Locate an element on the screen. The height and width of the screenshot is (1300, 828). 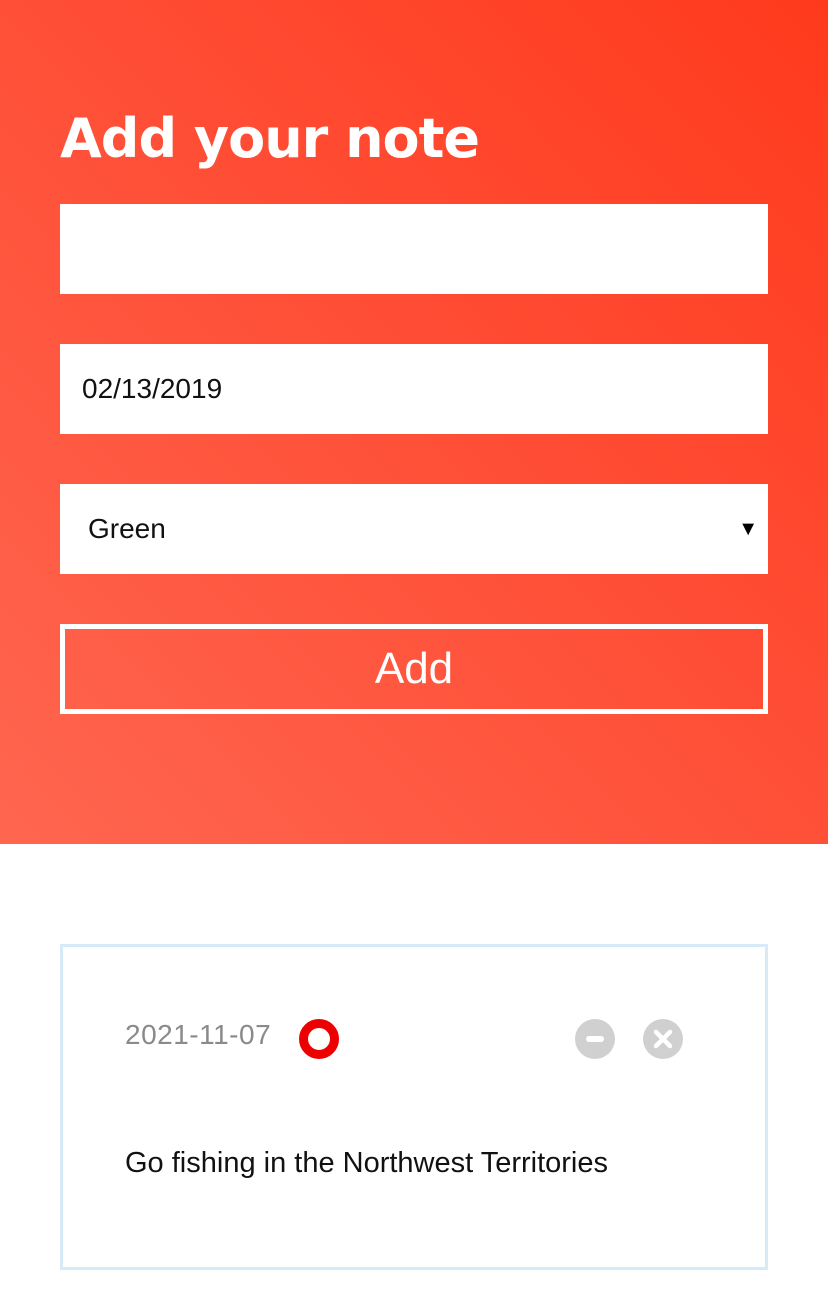
add-button: Add is located at coordinates (414, 669).